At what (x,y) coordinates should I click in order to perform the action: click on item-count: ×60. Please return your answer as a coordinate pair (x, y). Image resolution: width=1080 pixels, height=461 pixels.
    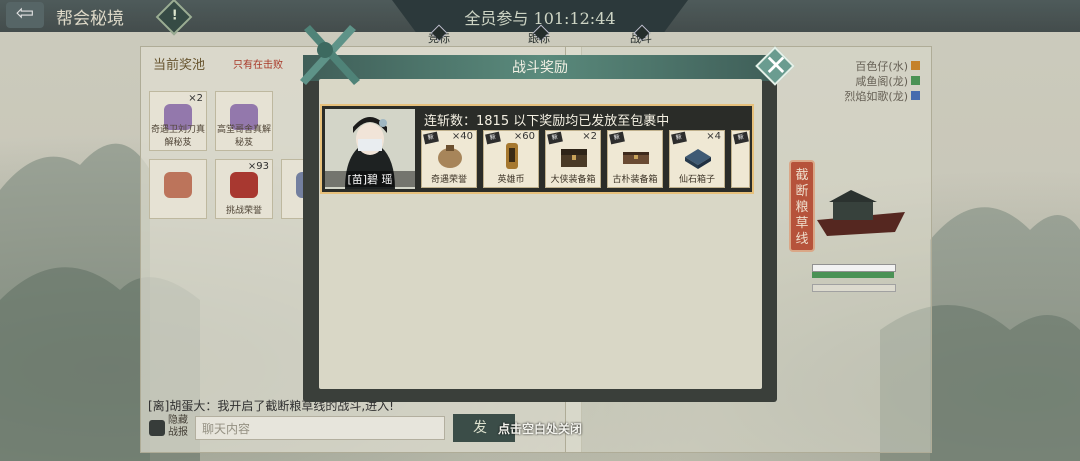
    Looking at the image, I should click on (524, 136).